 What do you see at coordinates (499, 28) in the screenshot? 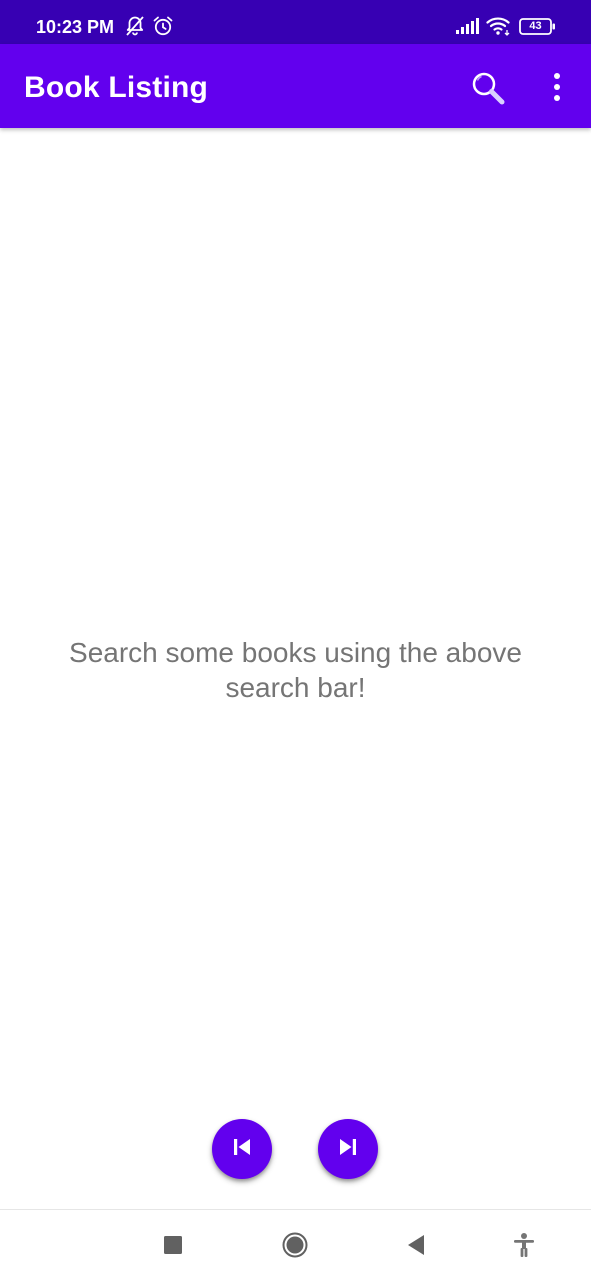
I see `wifi-icon` at bounding box center [499, 28].